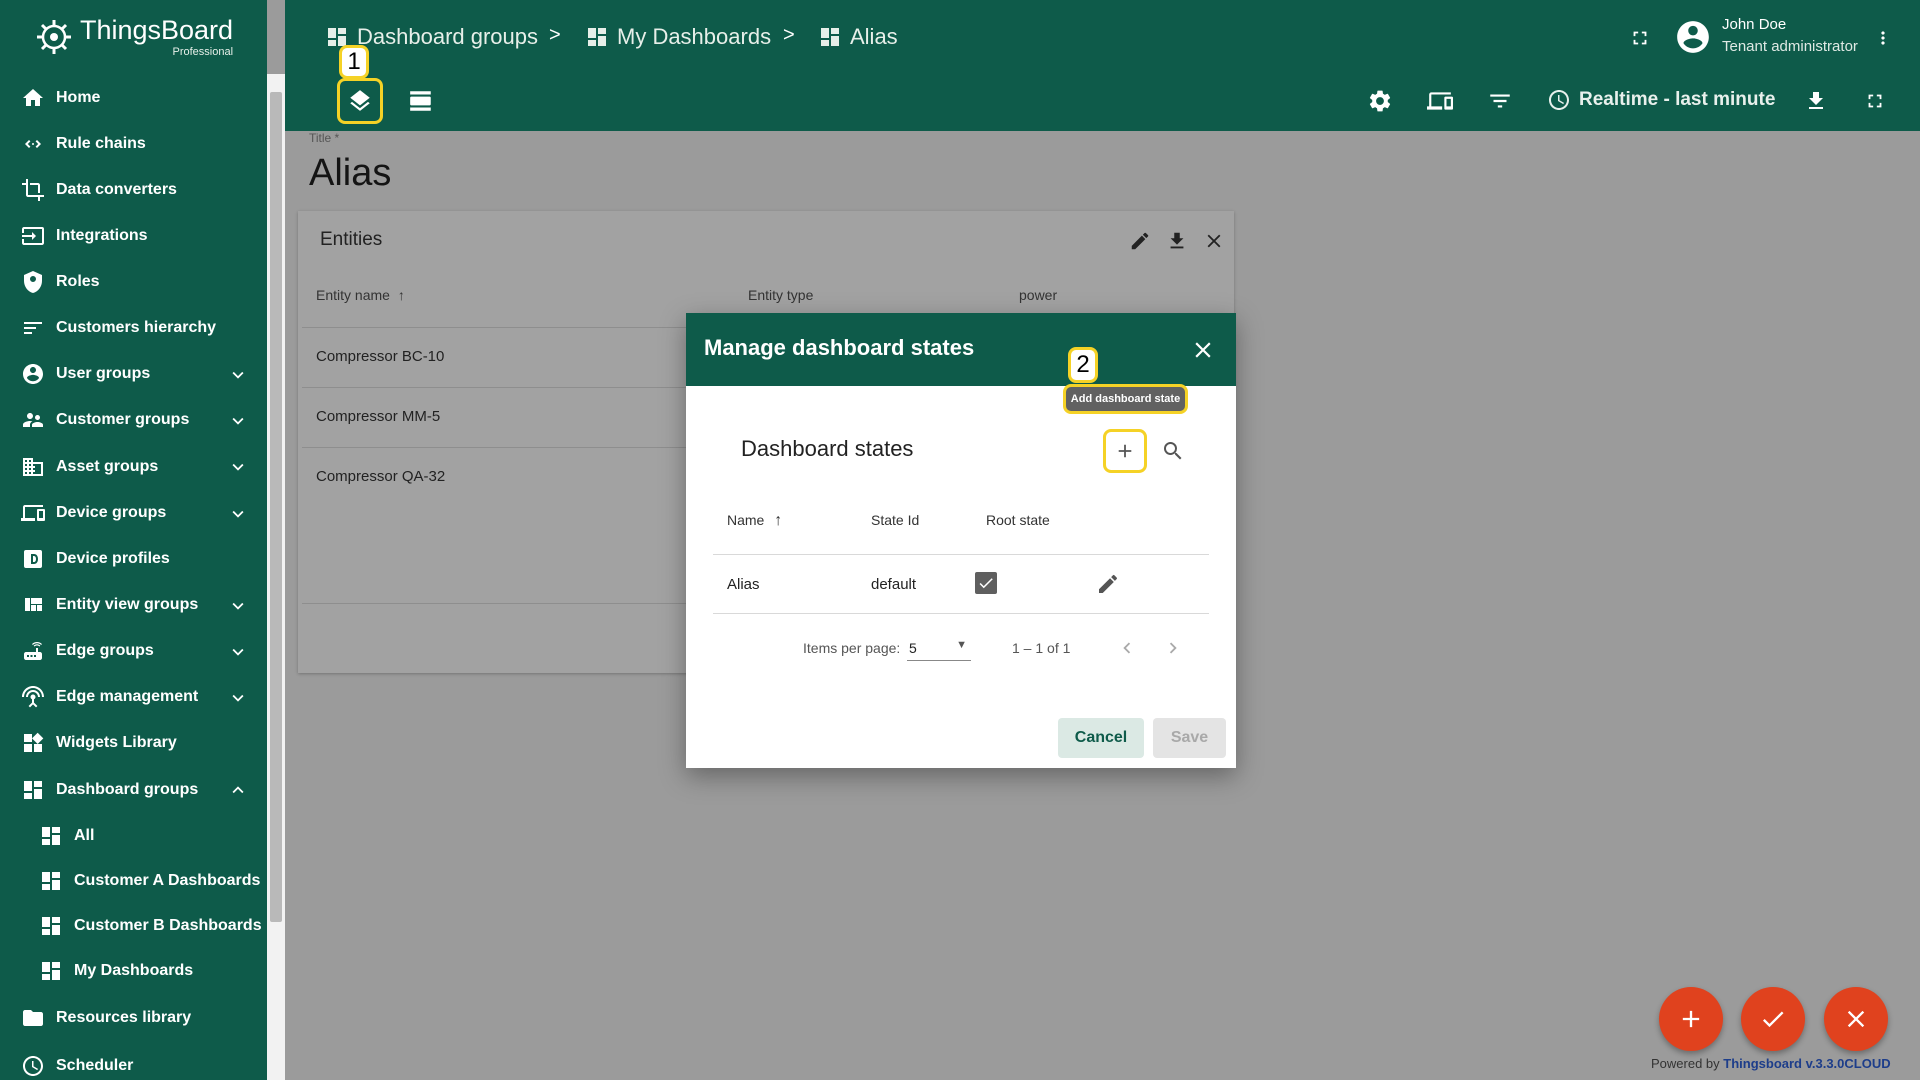  What do you see at coordinates (1125, 451) in the screenshot?
I see `add-dashboard-state-button` at bounding box center [1125, 451].